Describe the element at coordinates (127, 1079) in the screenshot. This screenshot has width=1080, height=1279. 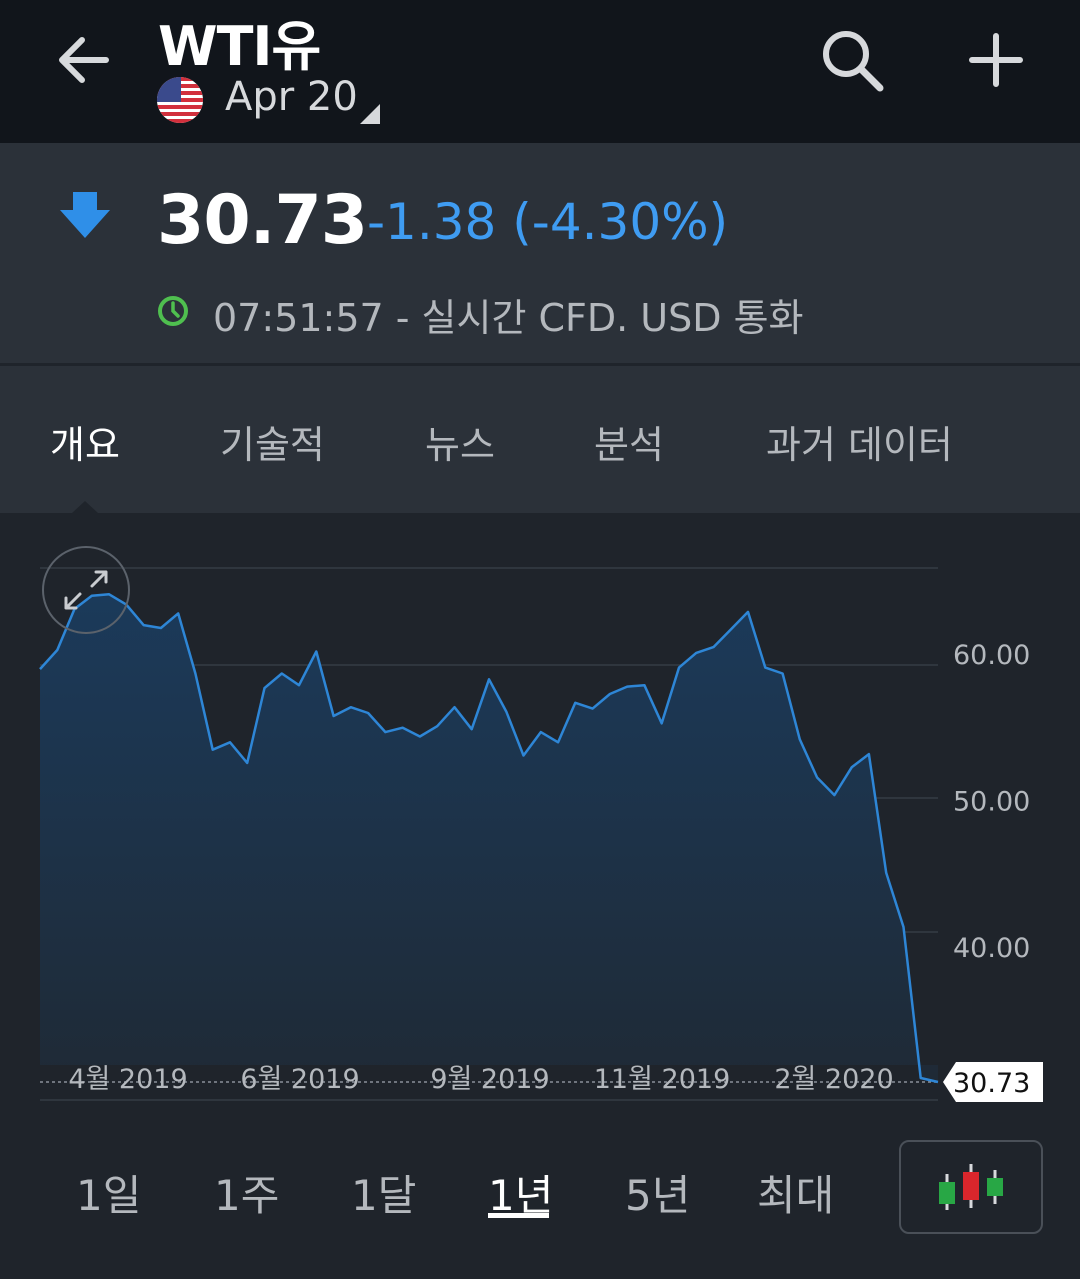
I see `x-tick-label: 4월 2019` at that location.